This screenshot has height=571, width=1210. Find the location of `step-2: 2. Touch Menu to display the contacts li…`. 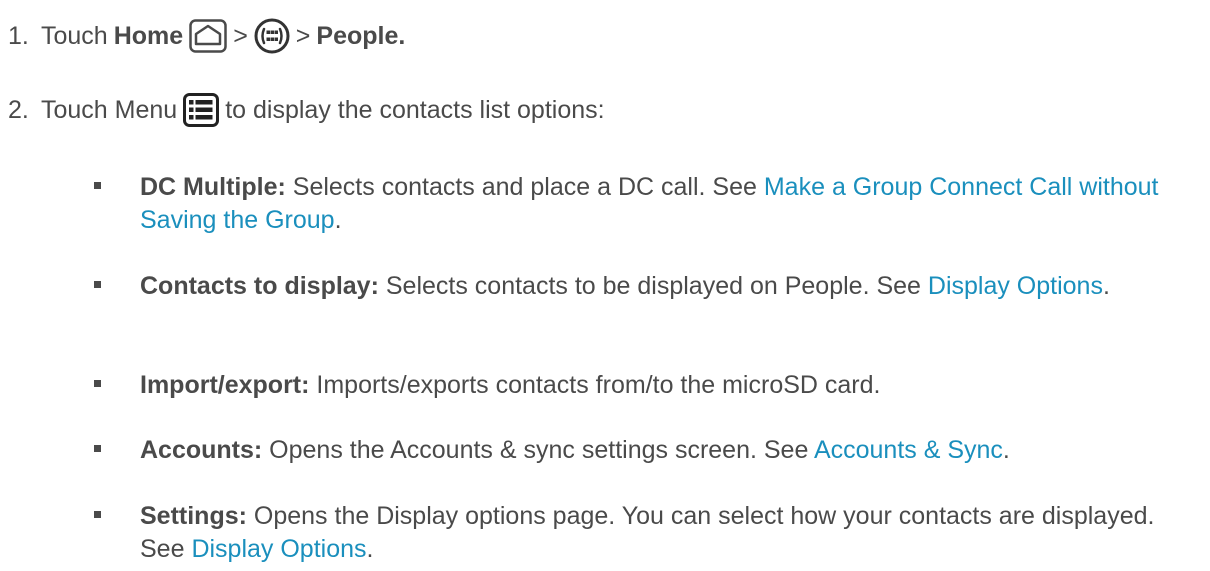

step-2: 2. Touch Menu to display the contacts li… is located at coordinates (306, 110).